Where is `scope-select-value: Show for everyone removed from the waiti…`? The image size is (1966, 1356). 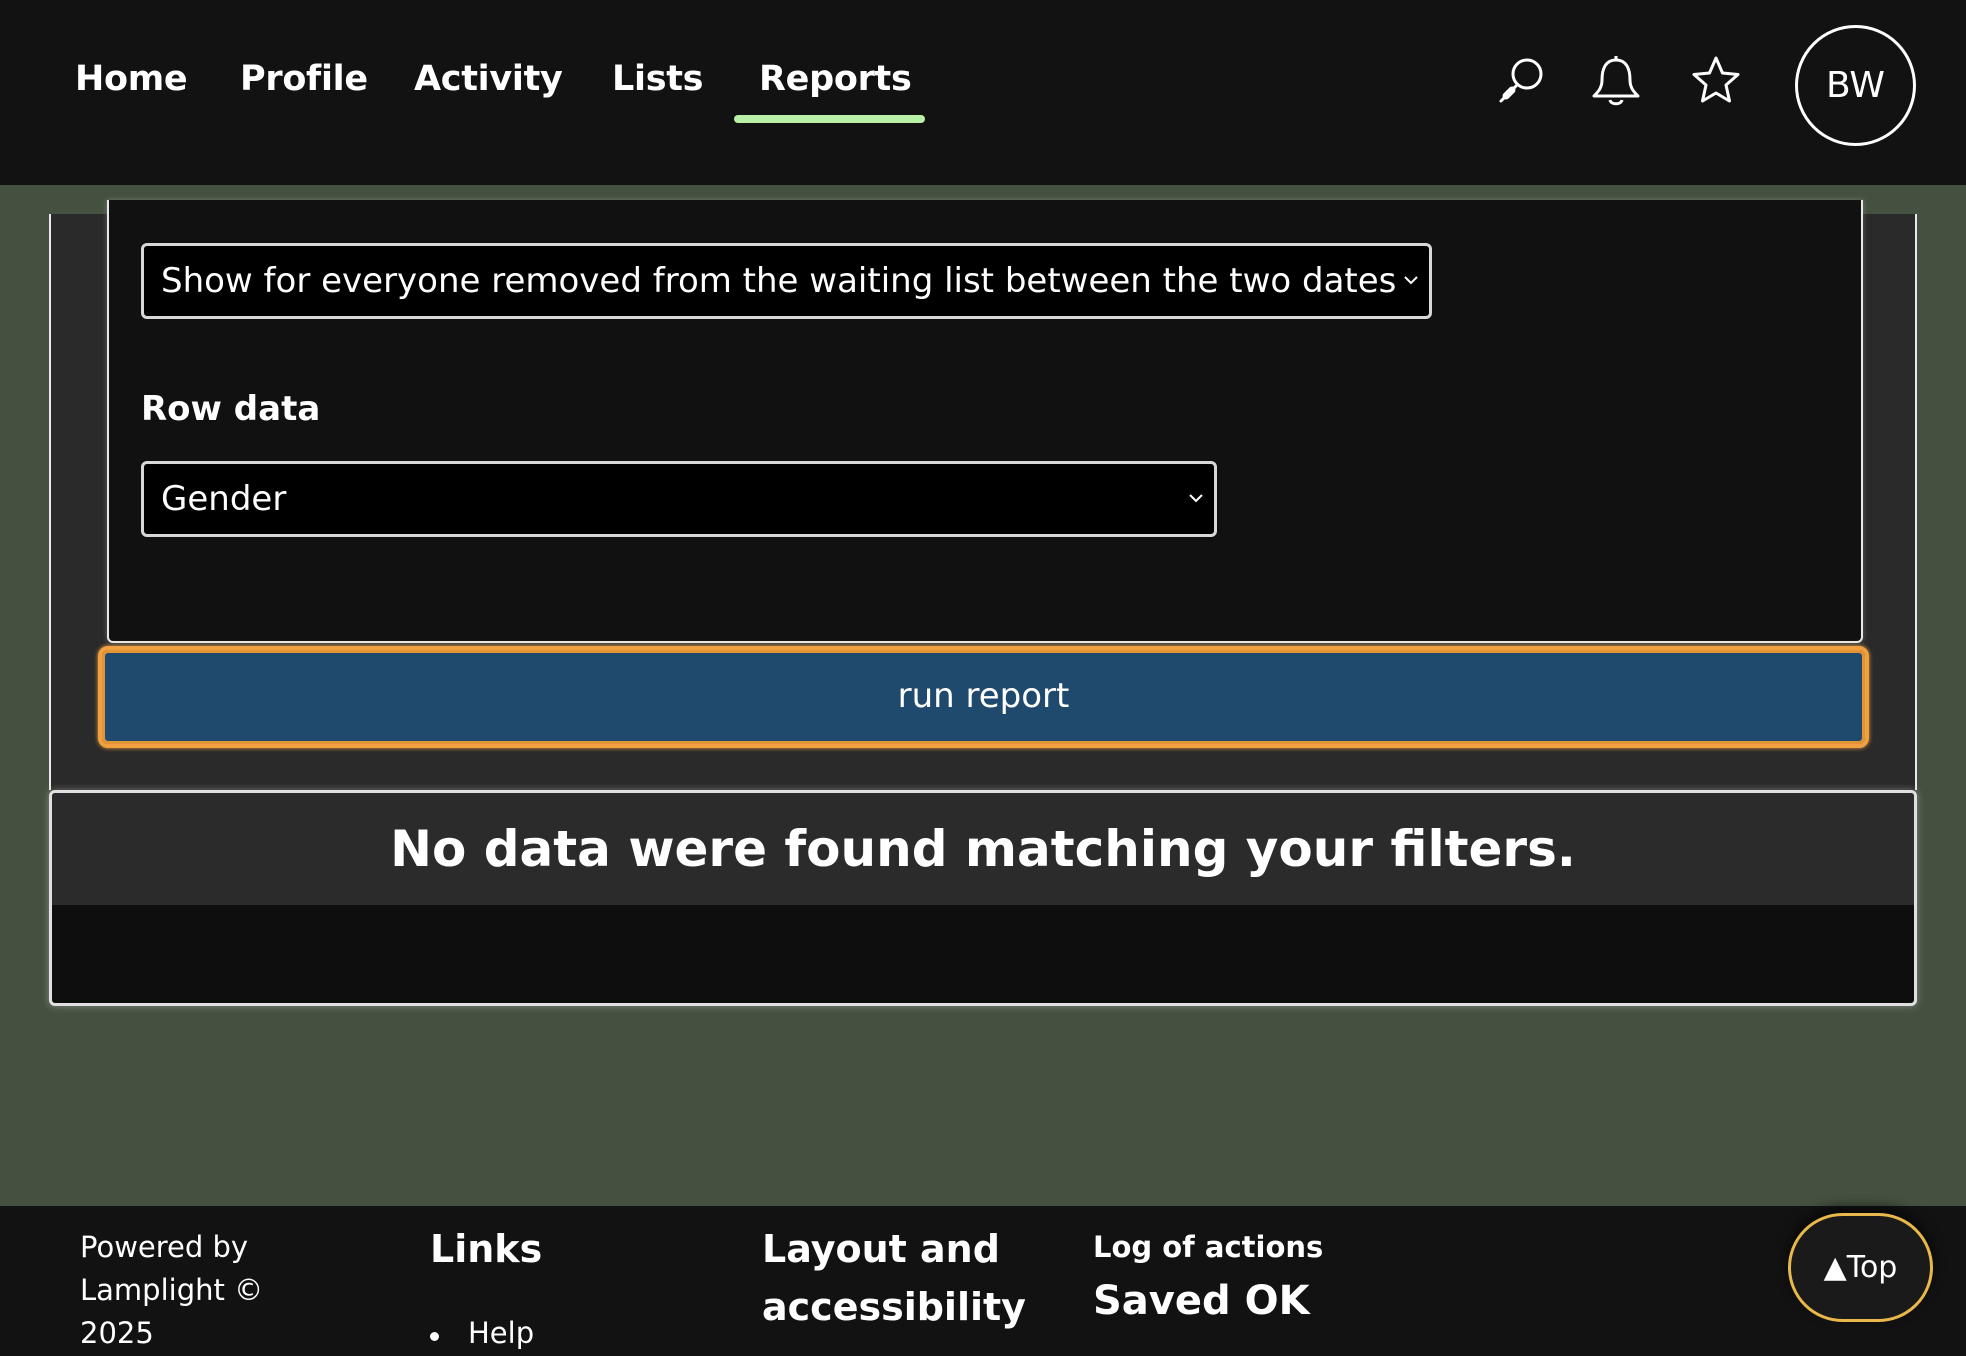
scope-select-value: Show for everyone removed from the waiti… is located at coordinates (779, 281).